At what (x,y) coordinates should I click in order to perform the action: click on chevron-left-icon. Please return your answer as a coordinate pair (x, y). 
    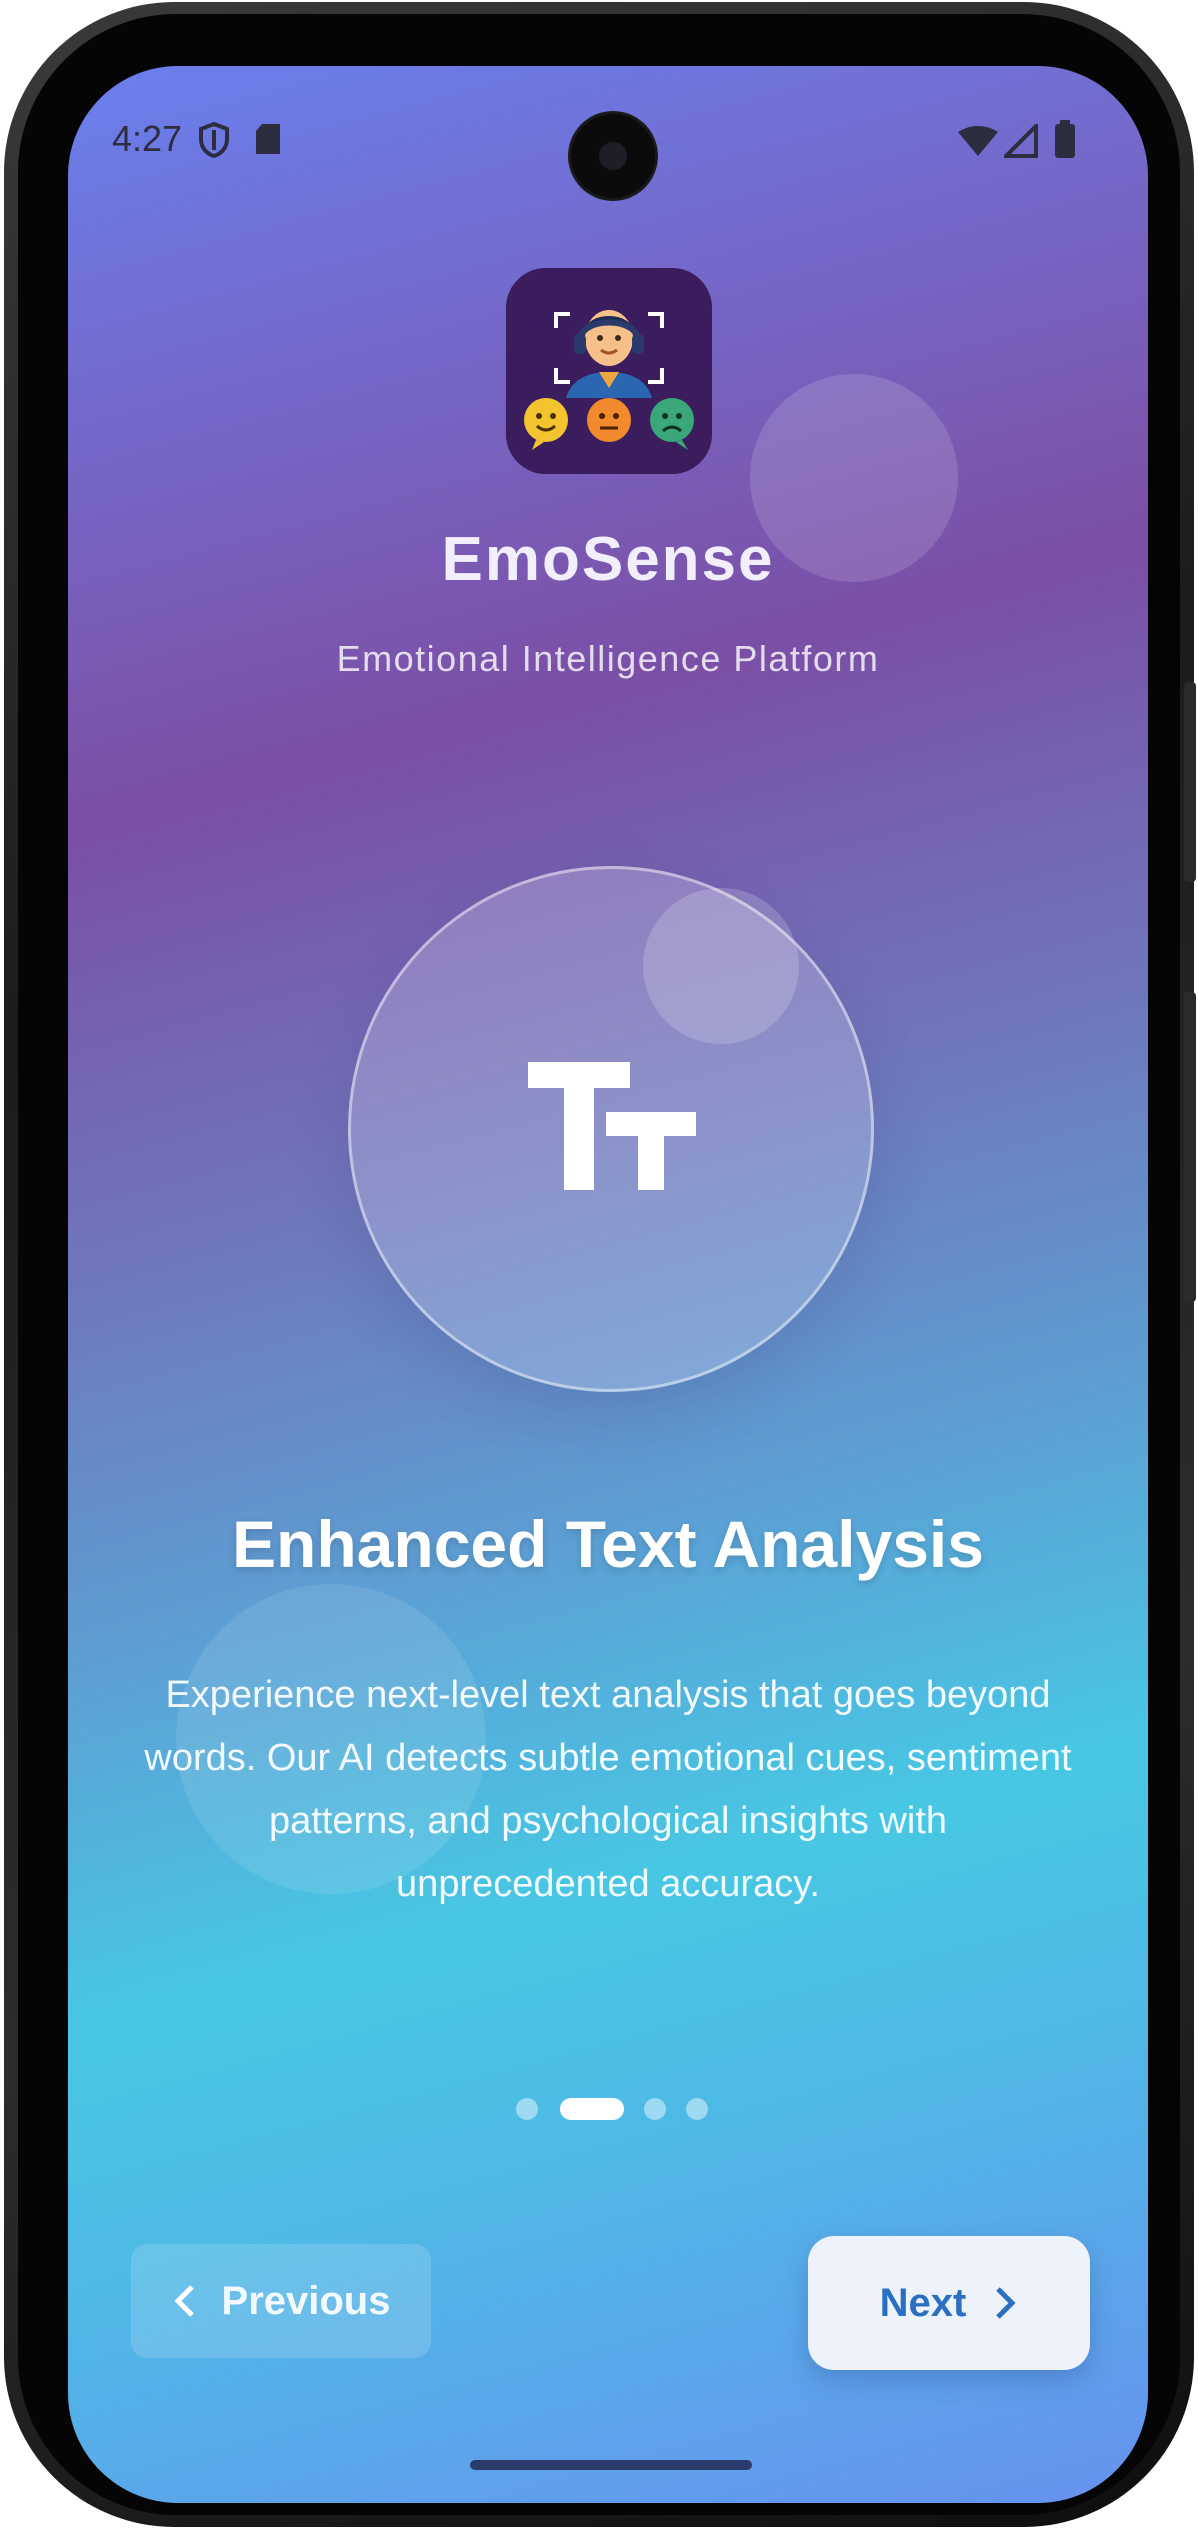
    Looking at the image, I should click on (183, 2301).